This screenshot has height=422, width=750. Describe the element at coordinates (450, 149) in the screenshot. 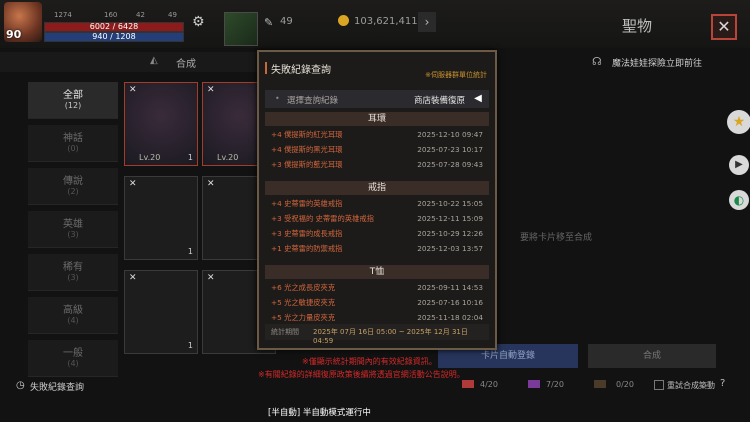

I see `record-date: 2025-07-23 10:17` at that location.